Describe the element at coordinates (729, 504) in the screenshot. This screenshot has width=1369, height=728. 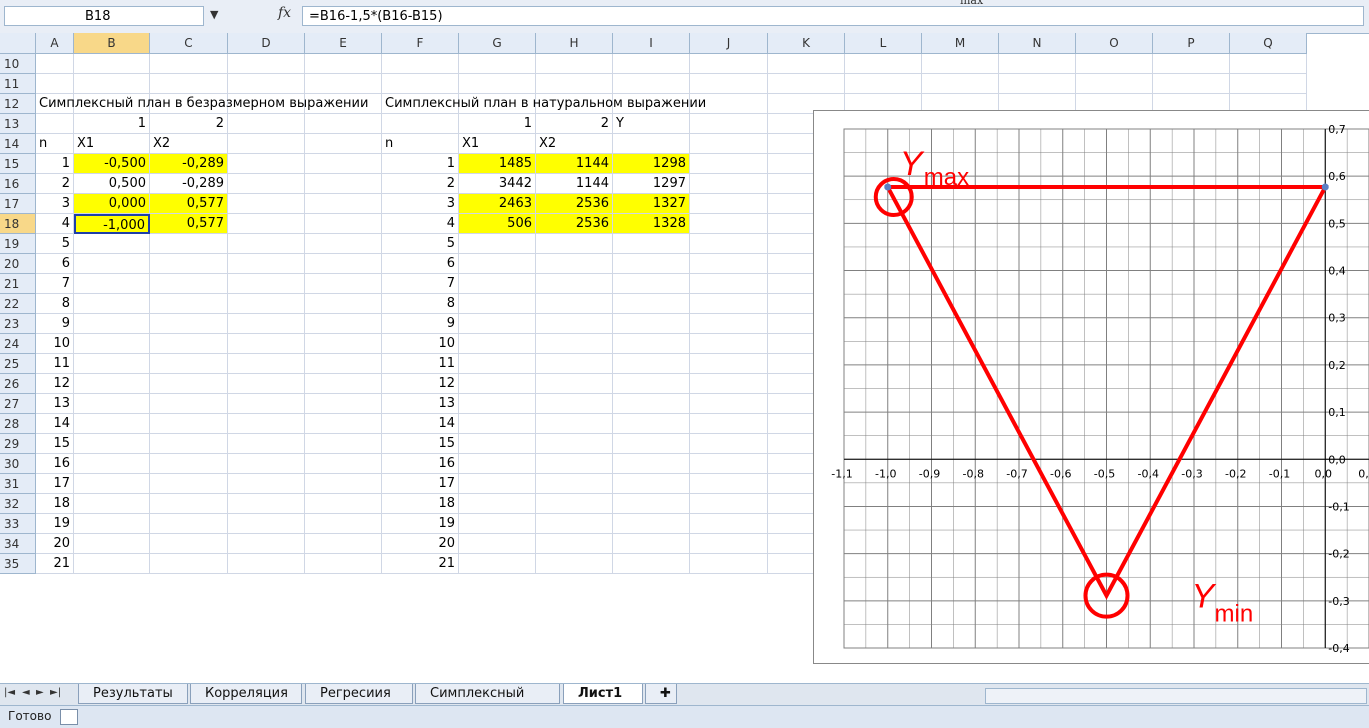
I see `cell-J32` at that location.